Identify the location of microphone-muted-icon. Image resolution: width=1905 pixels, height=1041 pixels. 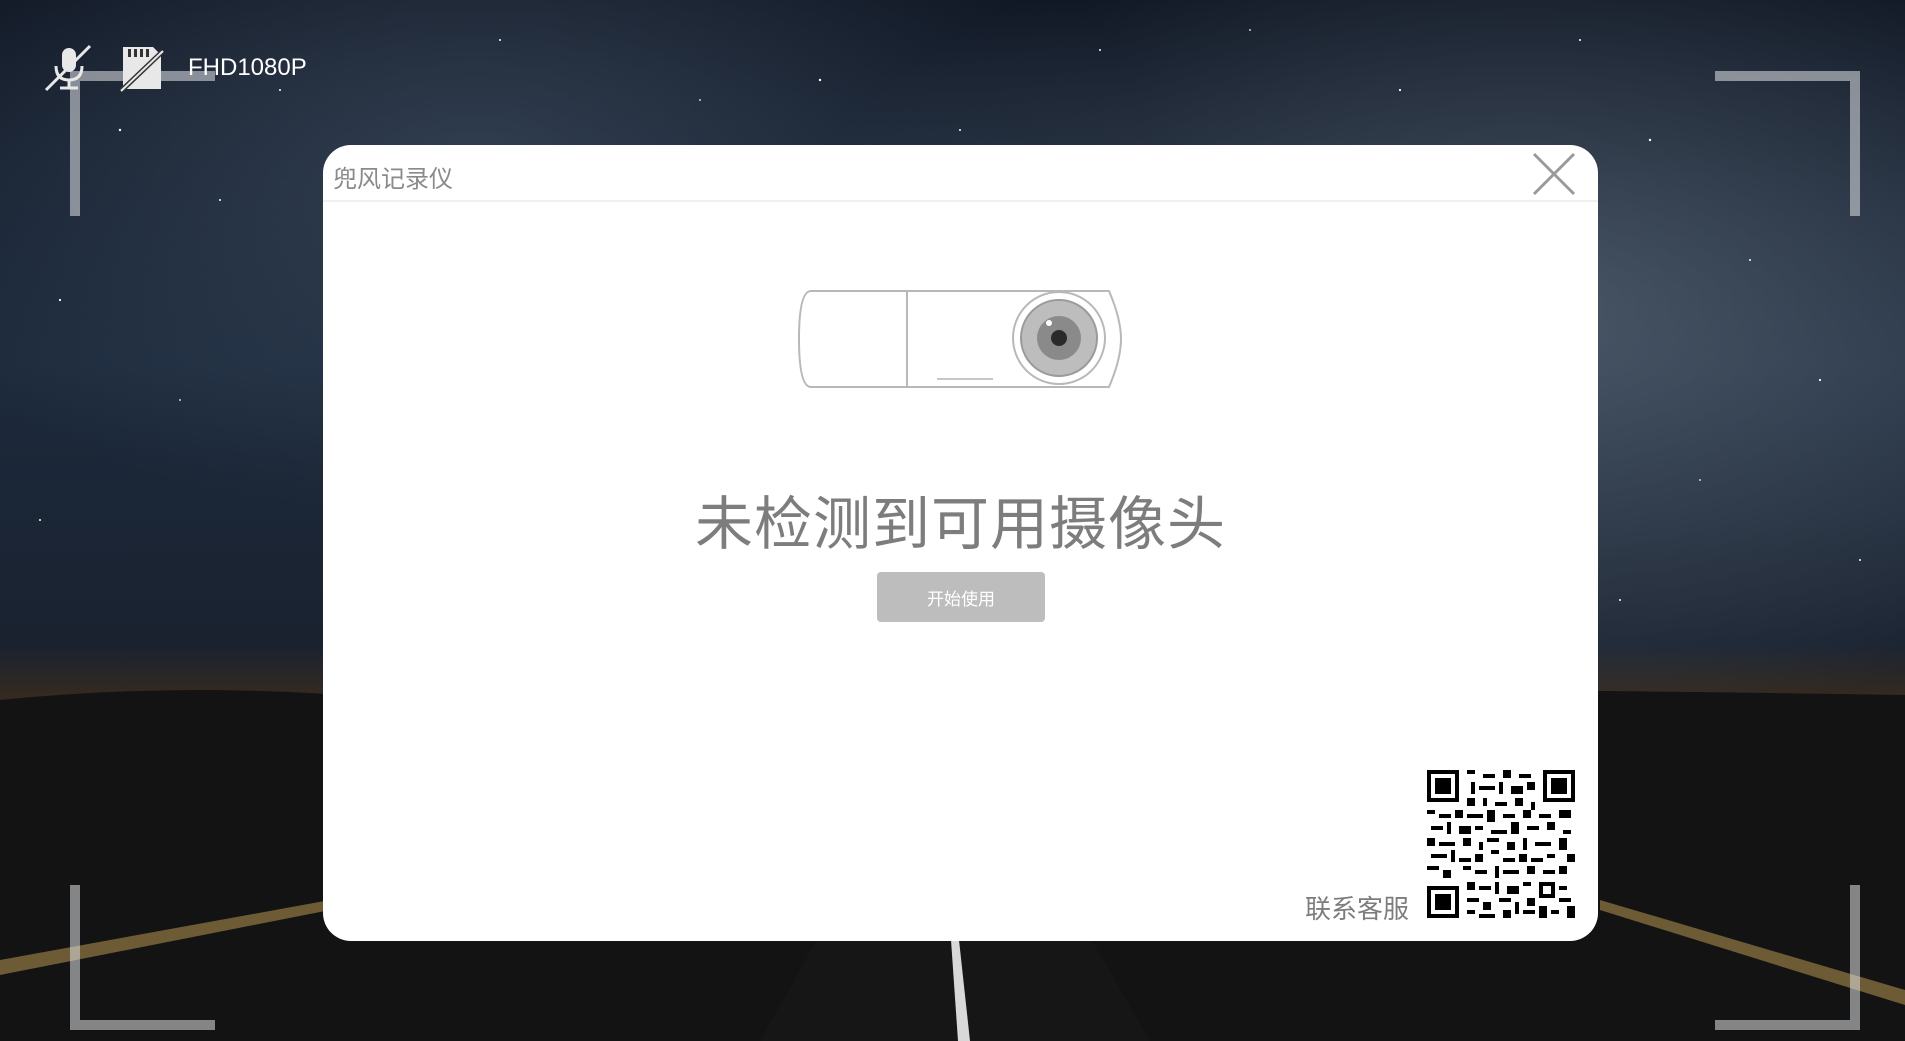
(68, 68).